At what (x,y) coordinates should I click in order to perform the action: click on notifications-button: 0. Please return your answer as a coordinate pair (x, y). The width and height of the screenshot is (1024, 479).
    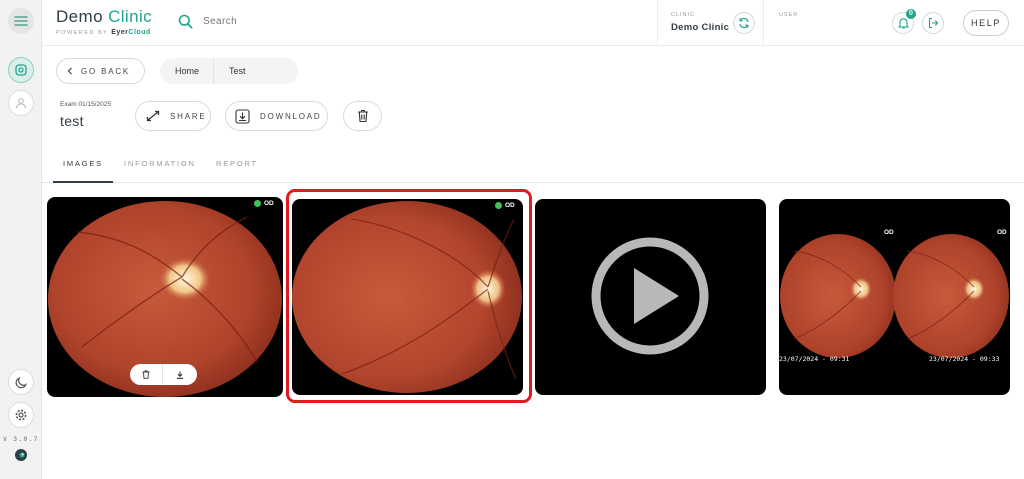
    Looking at the image, I should click on (904, 21).